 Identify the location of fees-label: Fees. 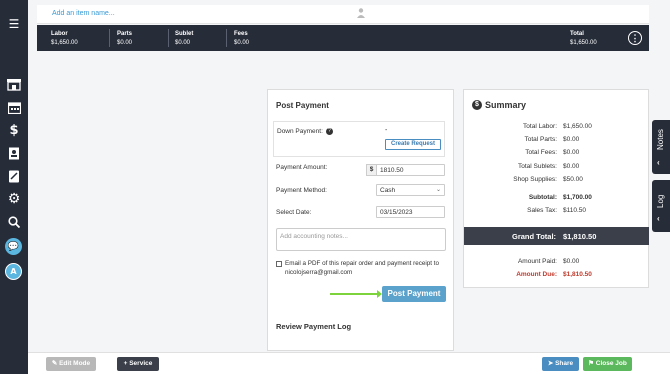
(241, 34).